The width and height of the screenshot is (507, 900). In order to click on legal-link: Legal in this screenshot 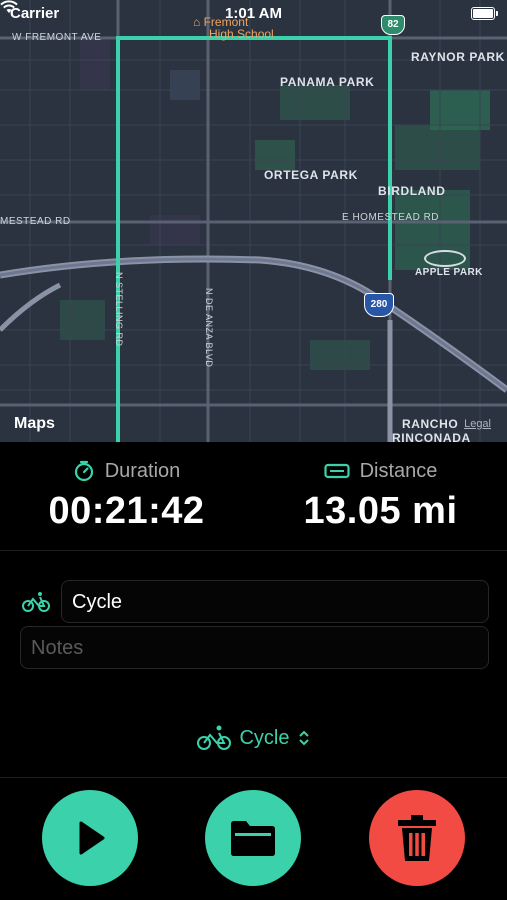, I will do `click(477, 424)`.